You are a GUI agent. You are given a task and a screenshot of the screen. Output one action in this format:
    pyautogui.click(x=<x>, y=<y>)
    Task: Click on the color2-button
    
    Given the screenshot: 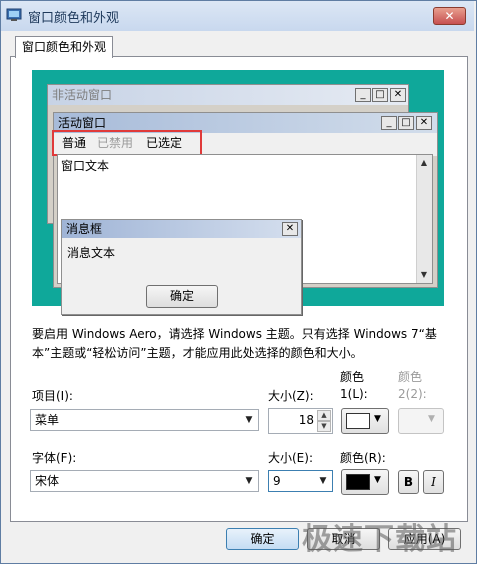 What is the action you would take?
    pyautogui.click(x=421, y=421)
    